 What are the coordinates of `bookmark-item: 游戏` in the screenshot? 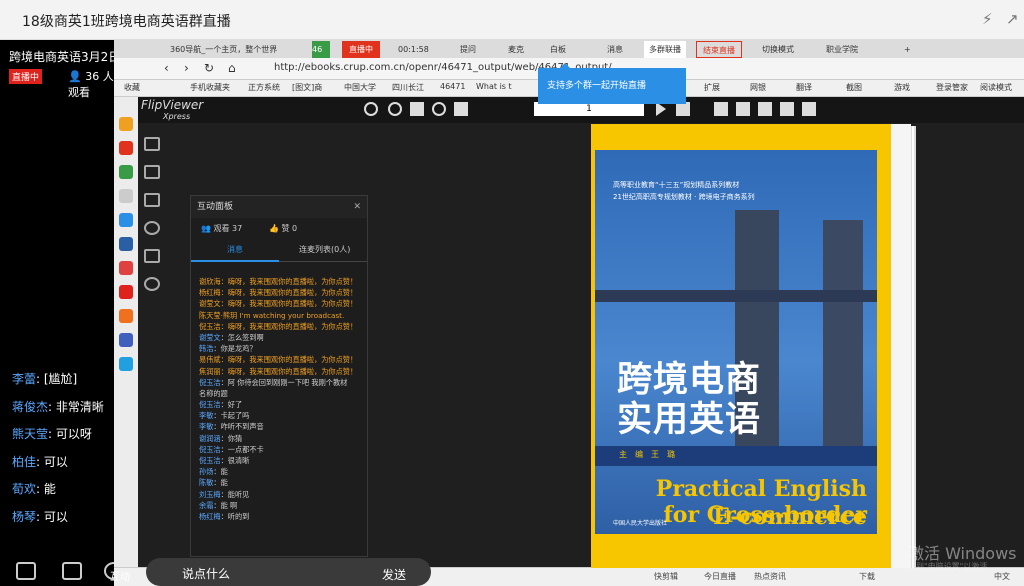 It's located at (902, 87).